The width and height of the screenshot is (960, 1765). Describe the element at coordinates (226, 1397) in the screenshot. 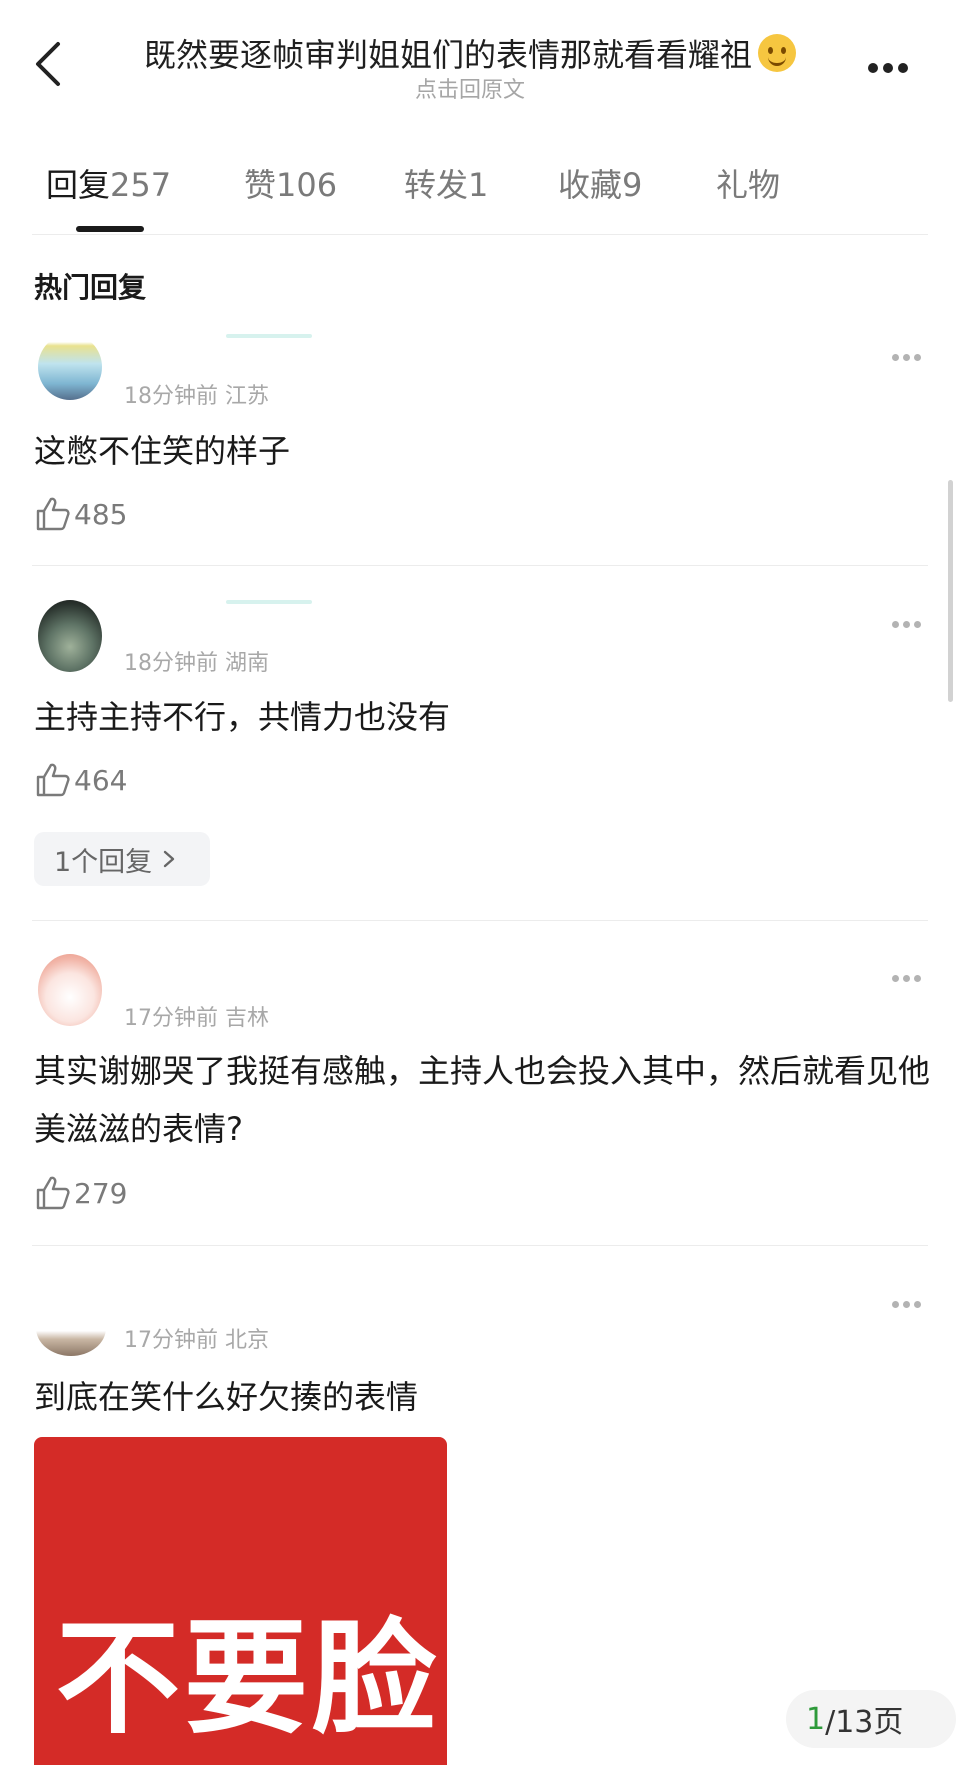

I see `comment-text: 到底在笑什么好欠揍的表情` at that location.